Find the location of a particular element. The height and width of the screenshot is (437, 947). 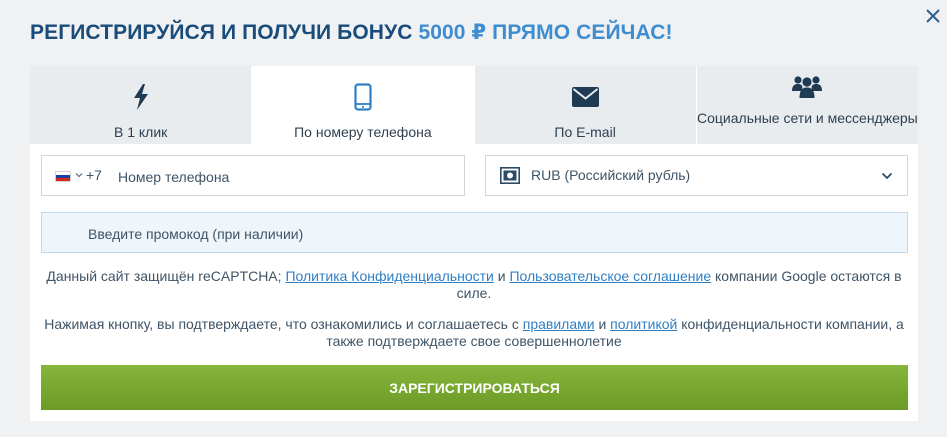

tab-label: В 1 клик is located at coordinates (140, 132).